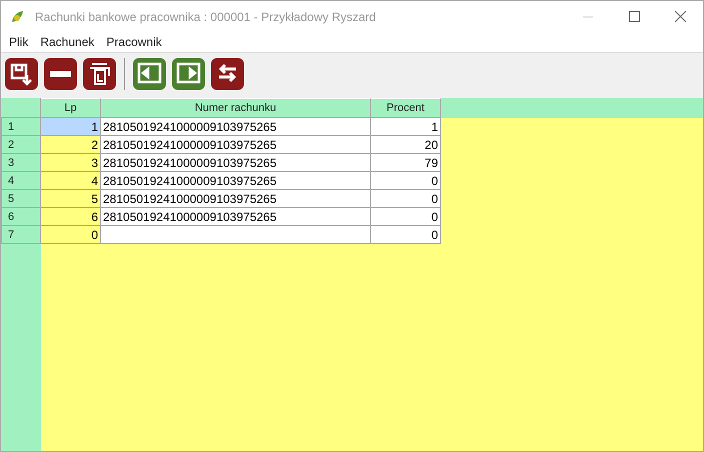 The width and height of the screenshot is (704, 452). I want to click on printer-button, so click(99, 74).